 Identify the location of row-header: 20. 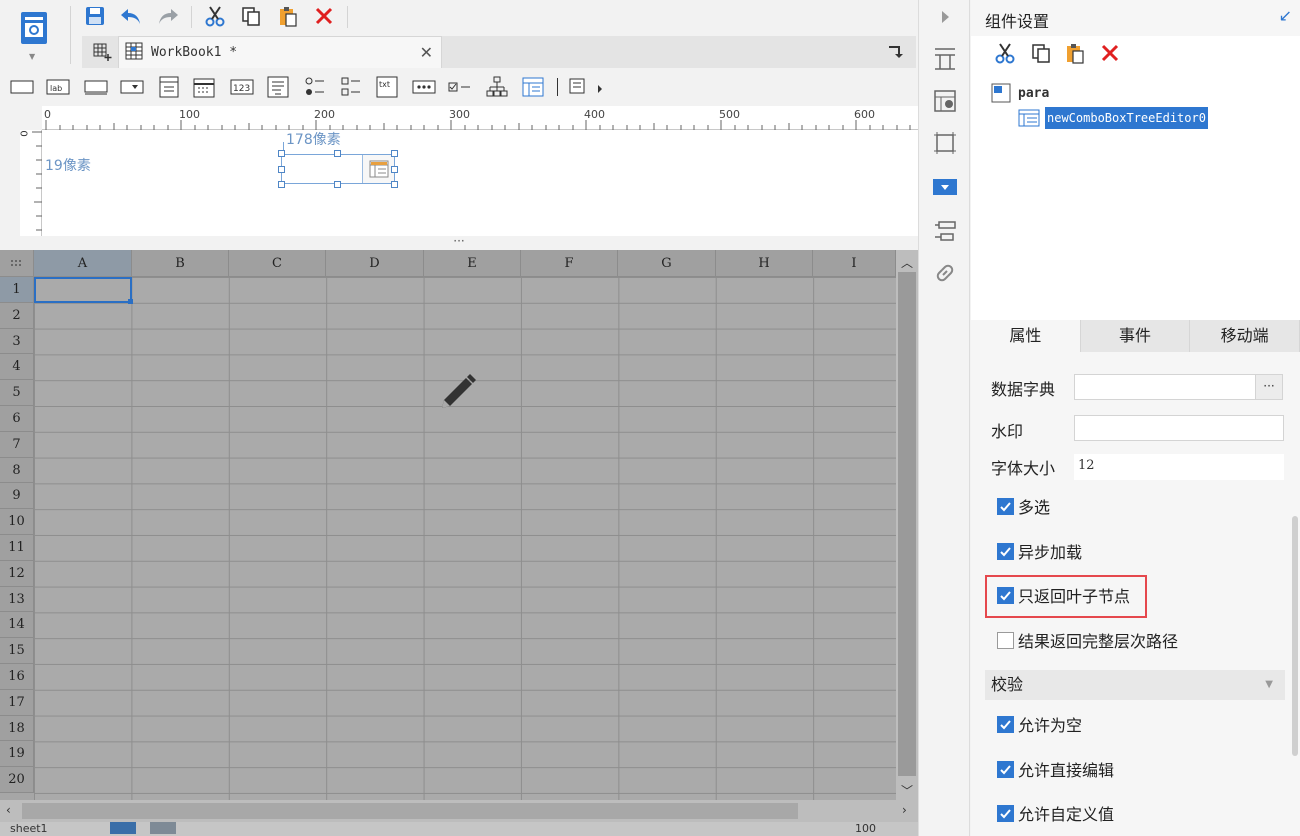
(17, 780).